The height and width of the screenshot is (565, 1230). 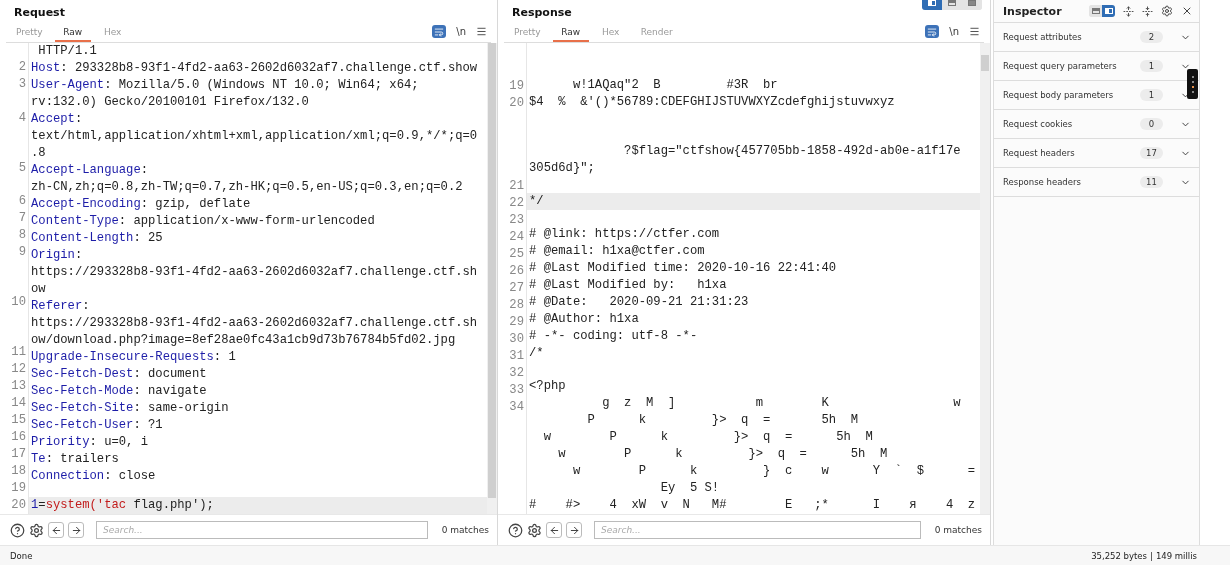 I want to click on code-line: zh-CN,zh;q=0.8,zh-TW;q=0.7,zh-HK;q=0.5,en-US;q=0.3,en;q=0.2, so click(x=247, y=187).